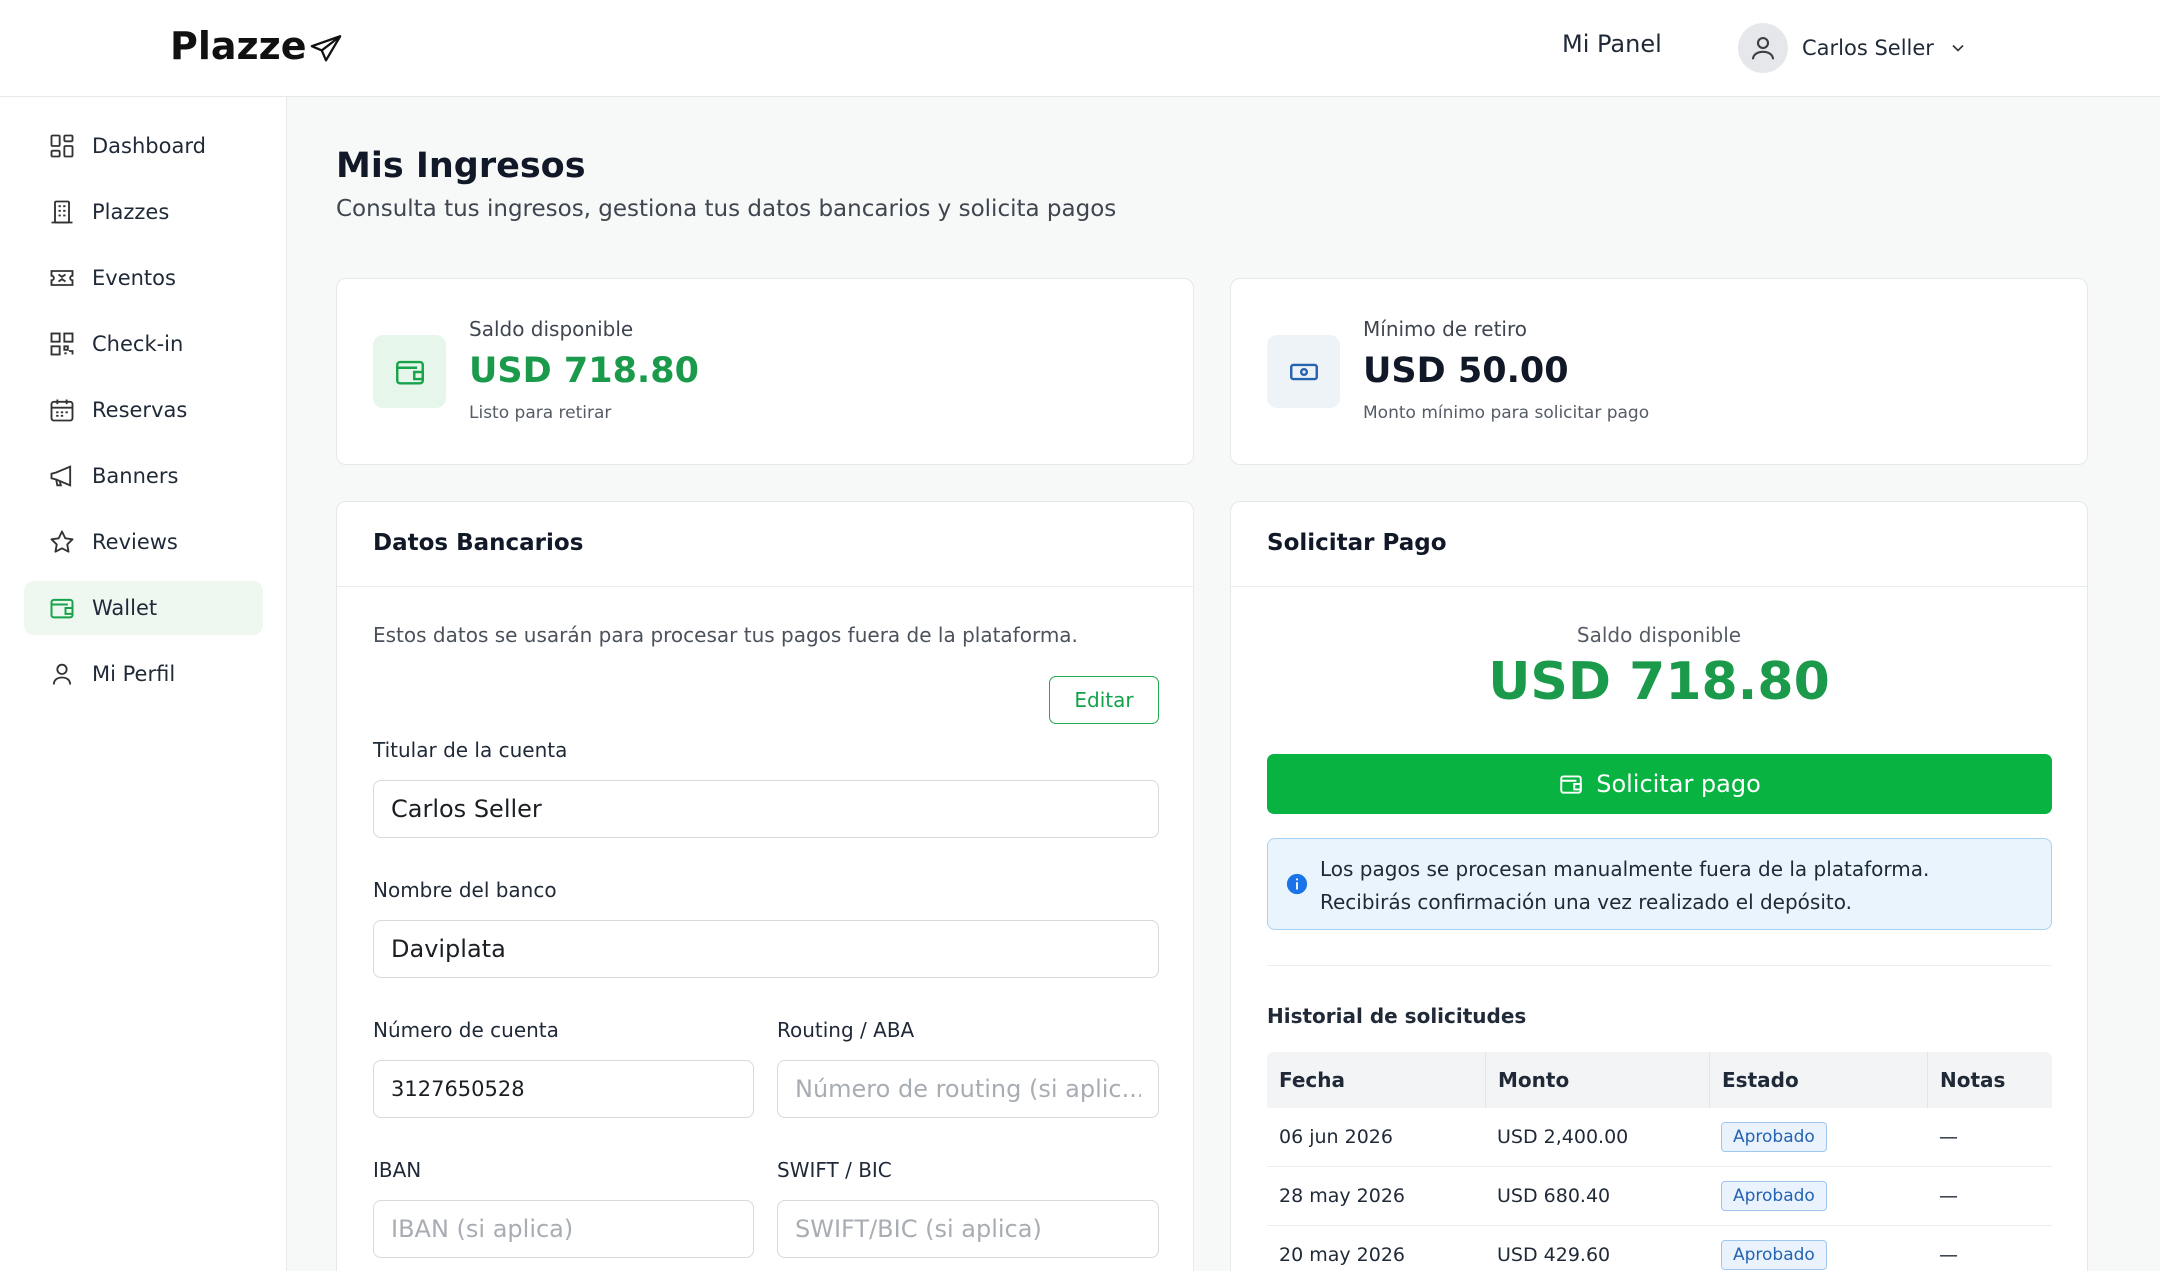 The height and width of the screenshot is (1271, 2160). What do you see at coordinates (1104, 700) in the screenshot?
I see `edit-button: Editar` at bounding box center [1104, 700].